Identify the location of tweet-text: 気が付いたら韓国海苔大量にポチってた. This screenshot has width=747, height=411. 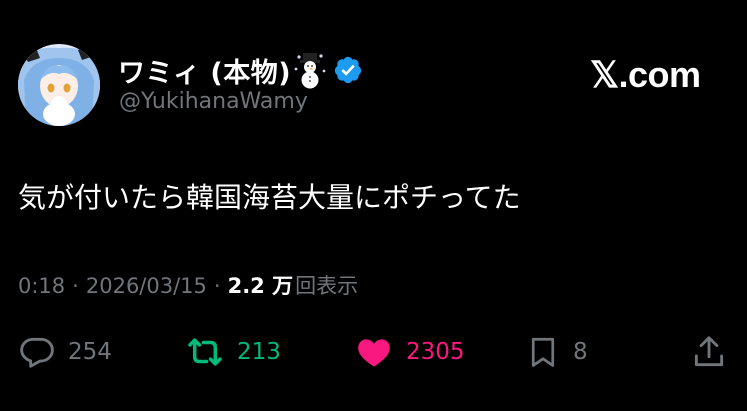
(269, 197).